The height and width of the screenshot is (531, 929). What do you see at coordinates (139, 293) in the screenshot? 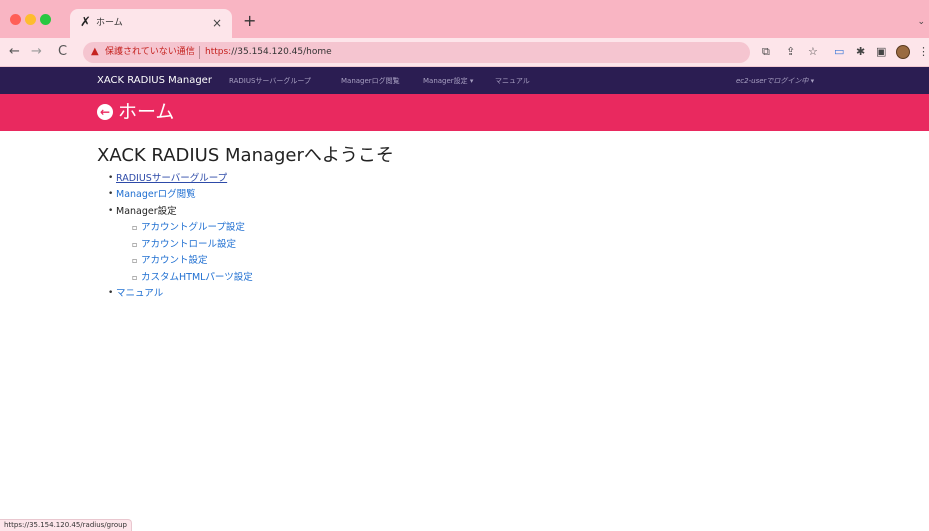
I see `manual-link: マニュアル` at bounding box center [139, 293].